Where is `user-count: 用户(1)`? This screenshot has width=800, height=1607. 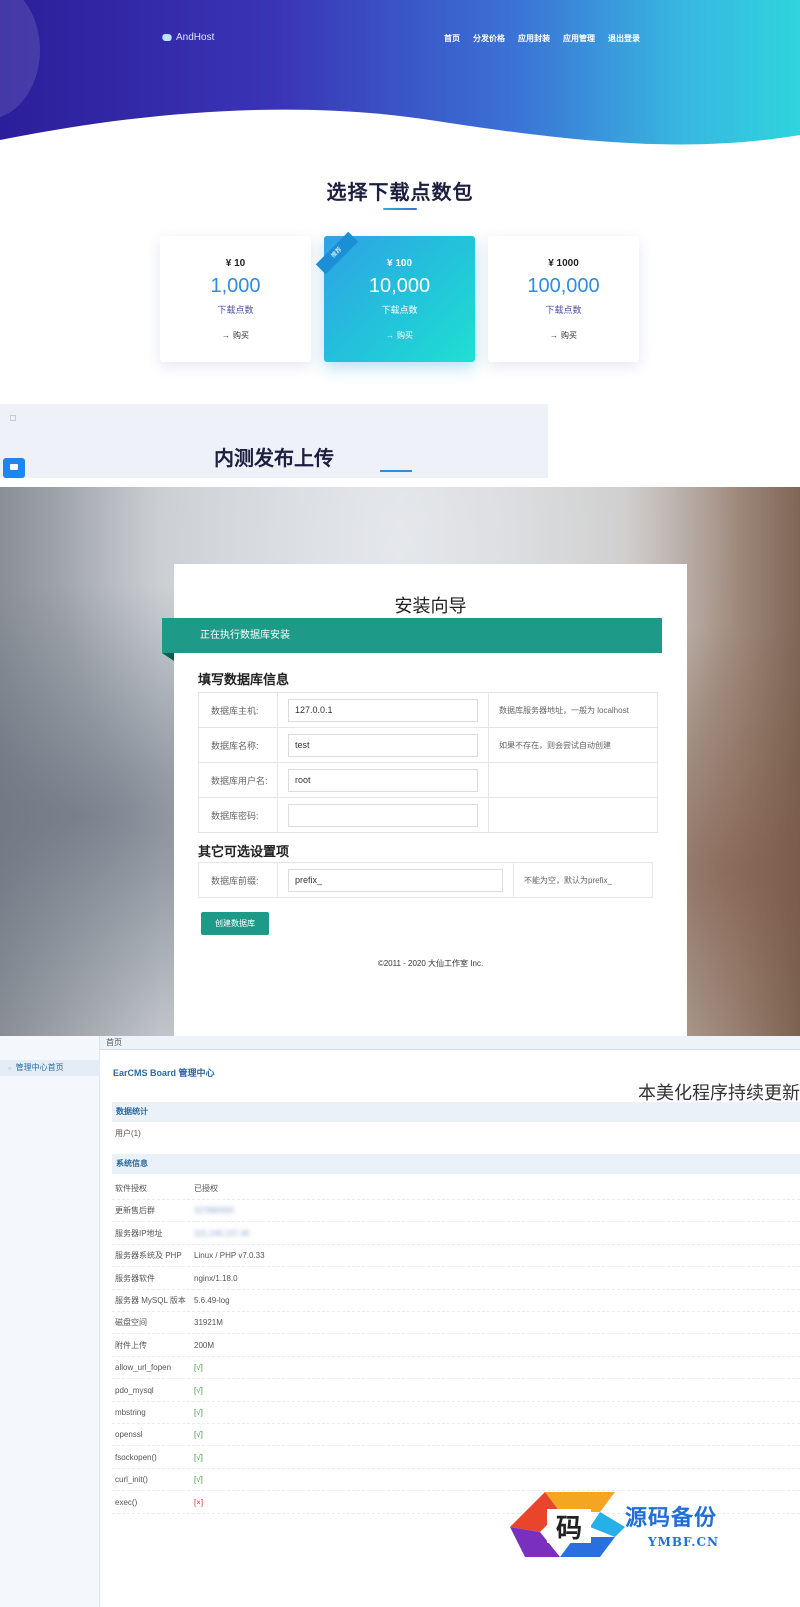
user-count: 用户(1) is located at coordinates (128, 1133).